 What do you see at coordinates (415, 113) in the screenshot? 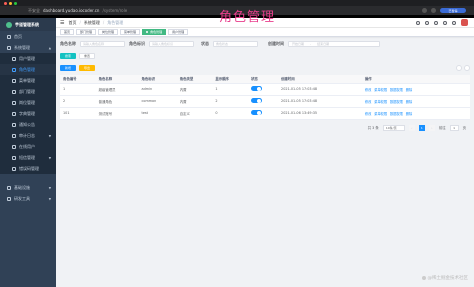
I see `cell-ops: 修改 菜单权限 数据权限 删除` at bounding box center [415, 113].